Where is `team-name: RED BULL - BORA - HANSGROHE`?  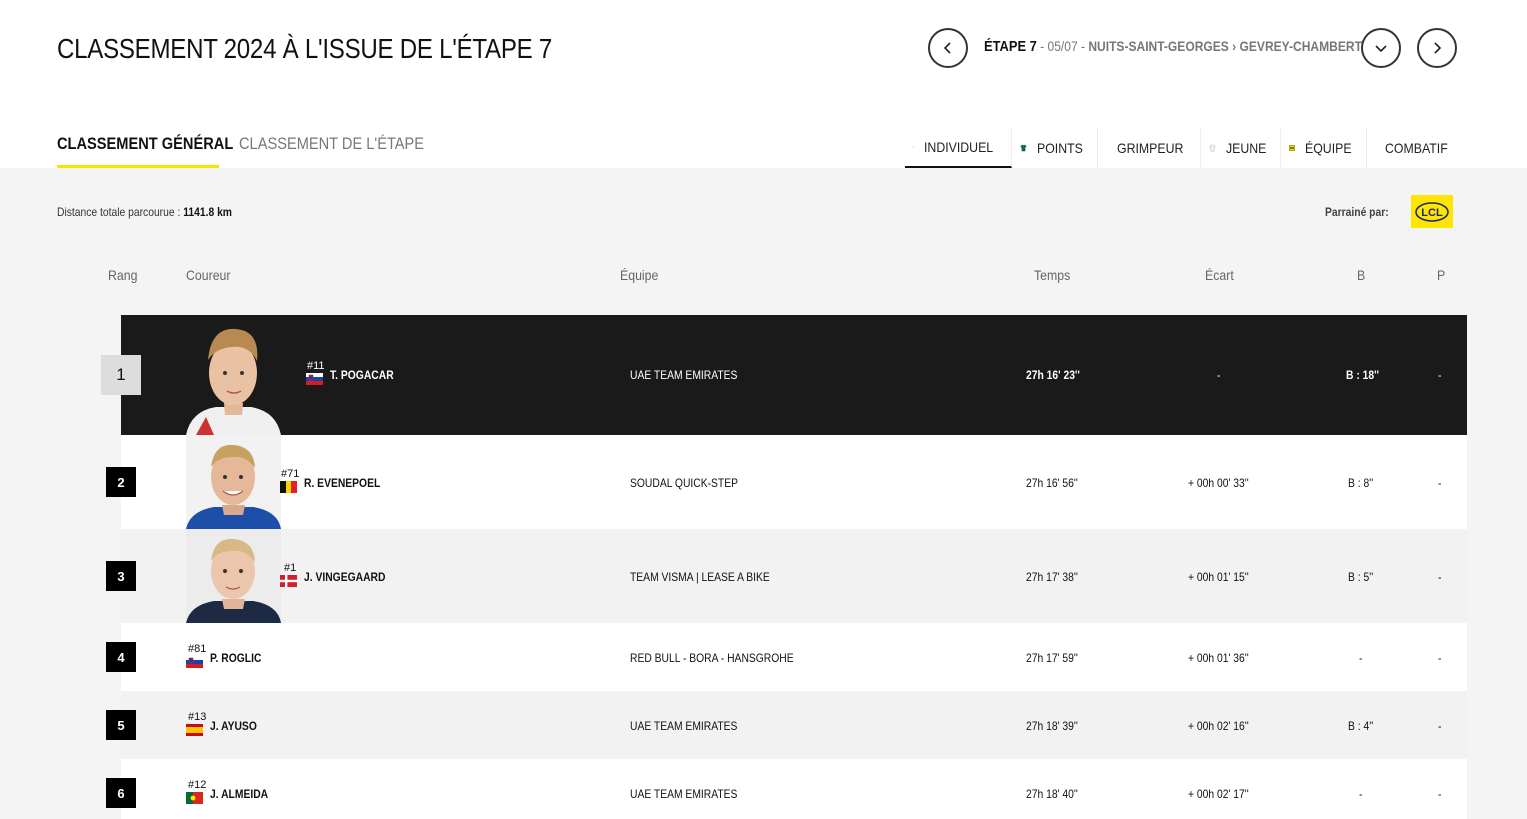 team-name: RED BULL - BORA - HANSGROHE is located at coordinates (712, 658).